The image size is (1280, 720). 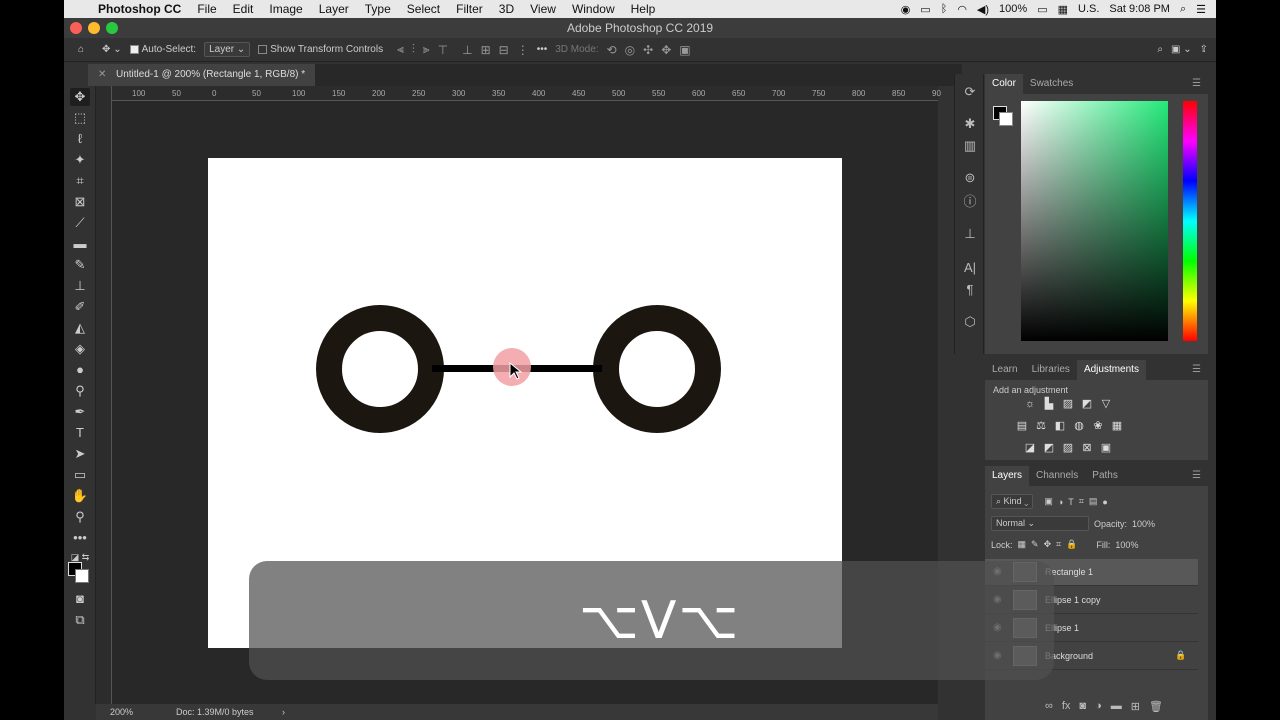 What do you see at coordinates (684, 50) in the screenshot?
I see `3d-scale-icon: ▣` at bounding box center [684, 50].